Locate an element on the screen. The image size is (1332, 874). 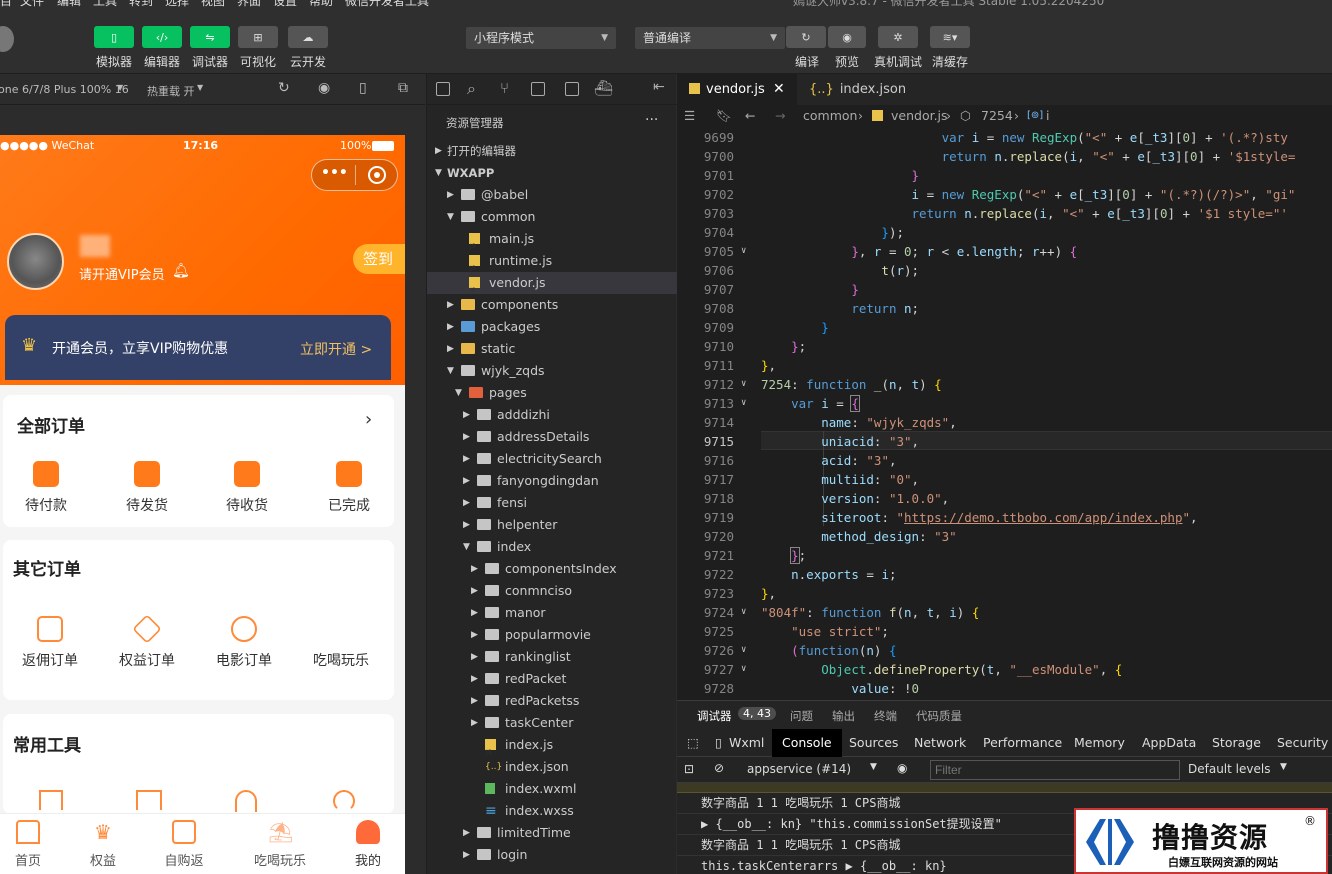
vip-open-link: 立即开通 > is located at coordinates (336, 349).